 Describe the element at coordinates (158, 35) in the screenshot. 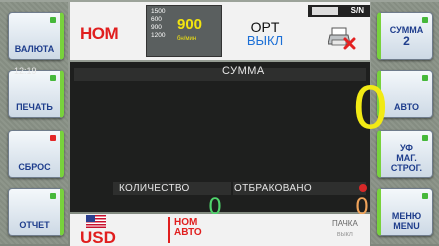

I see `speed-option: 1200` at that location.